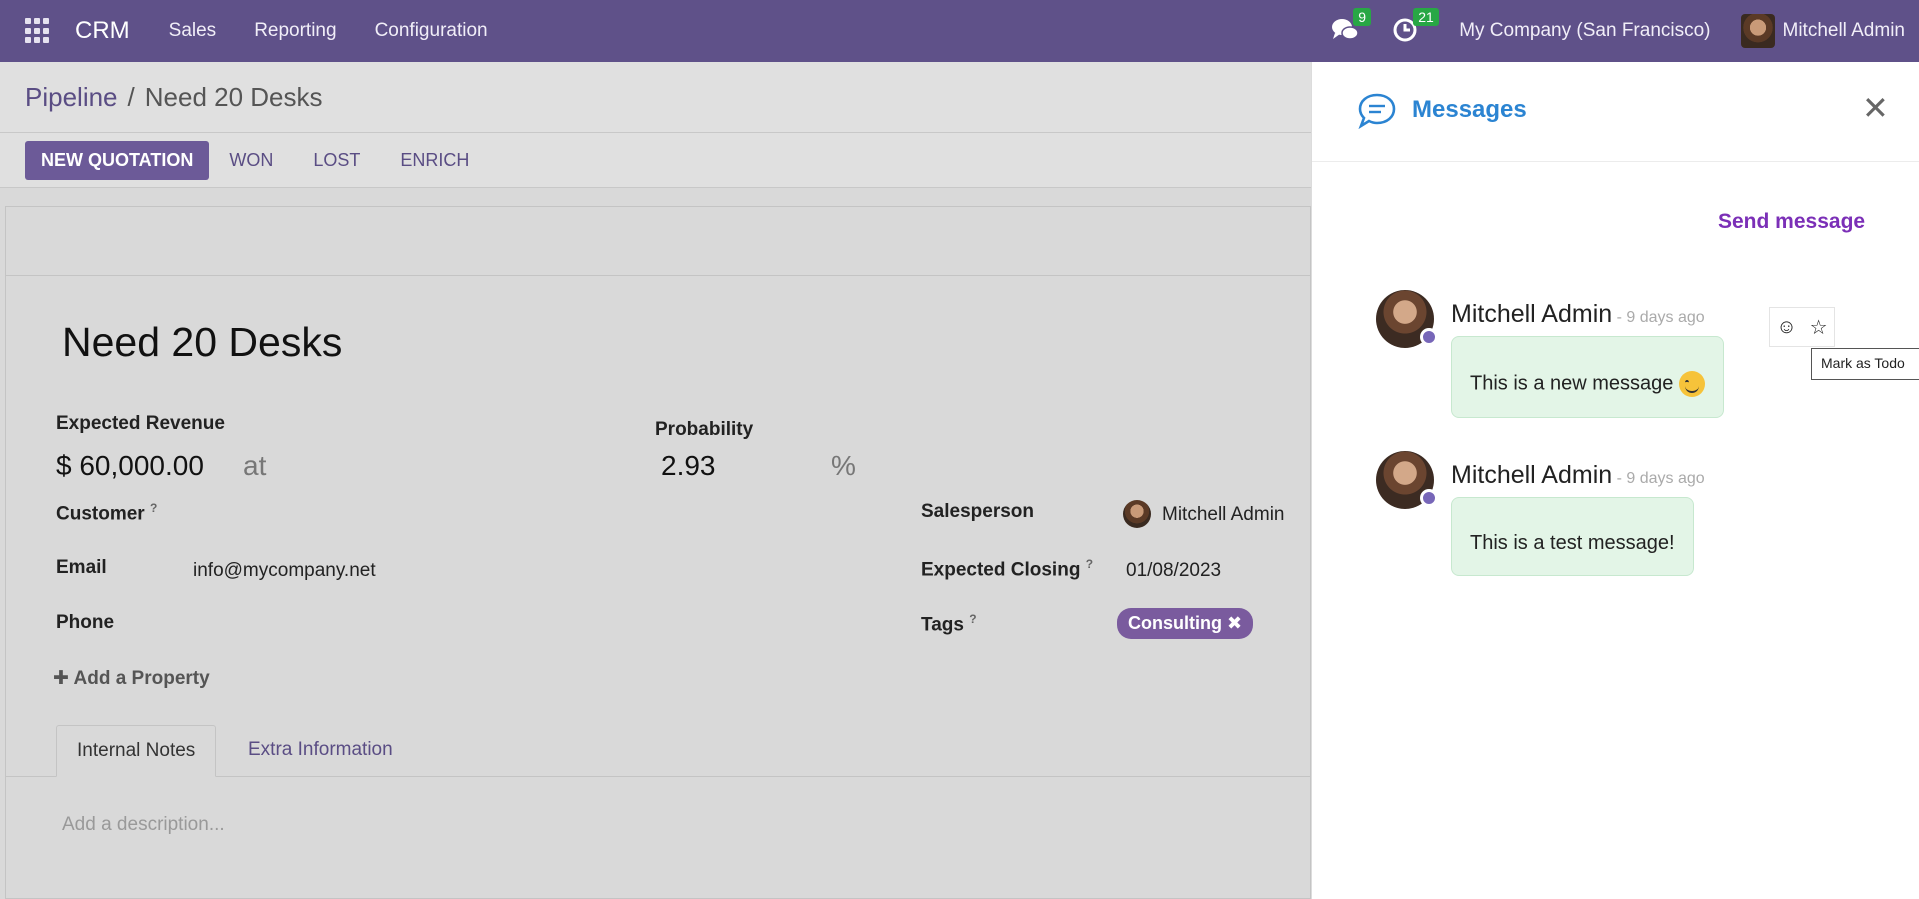 The image size is (1919, 899). I want to click on messages-count-badge: 9, so click(1362, 17).